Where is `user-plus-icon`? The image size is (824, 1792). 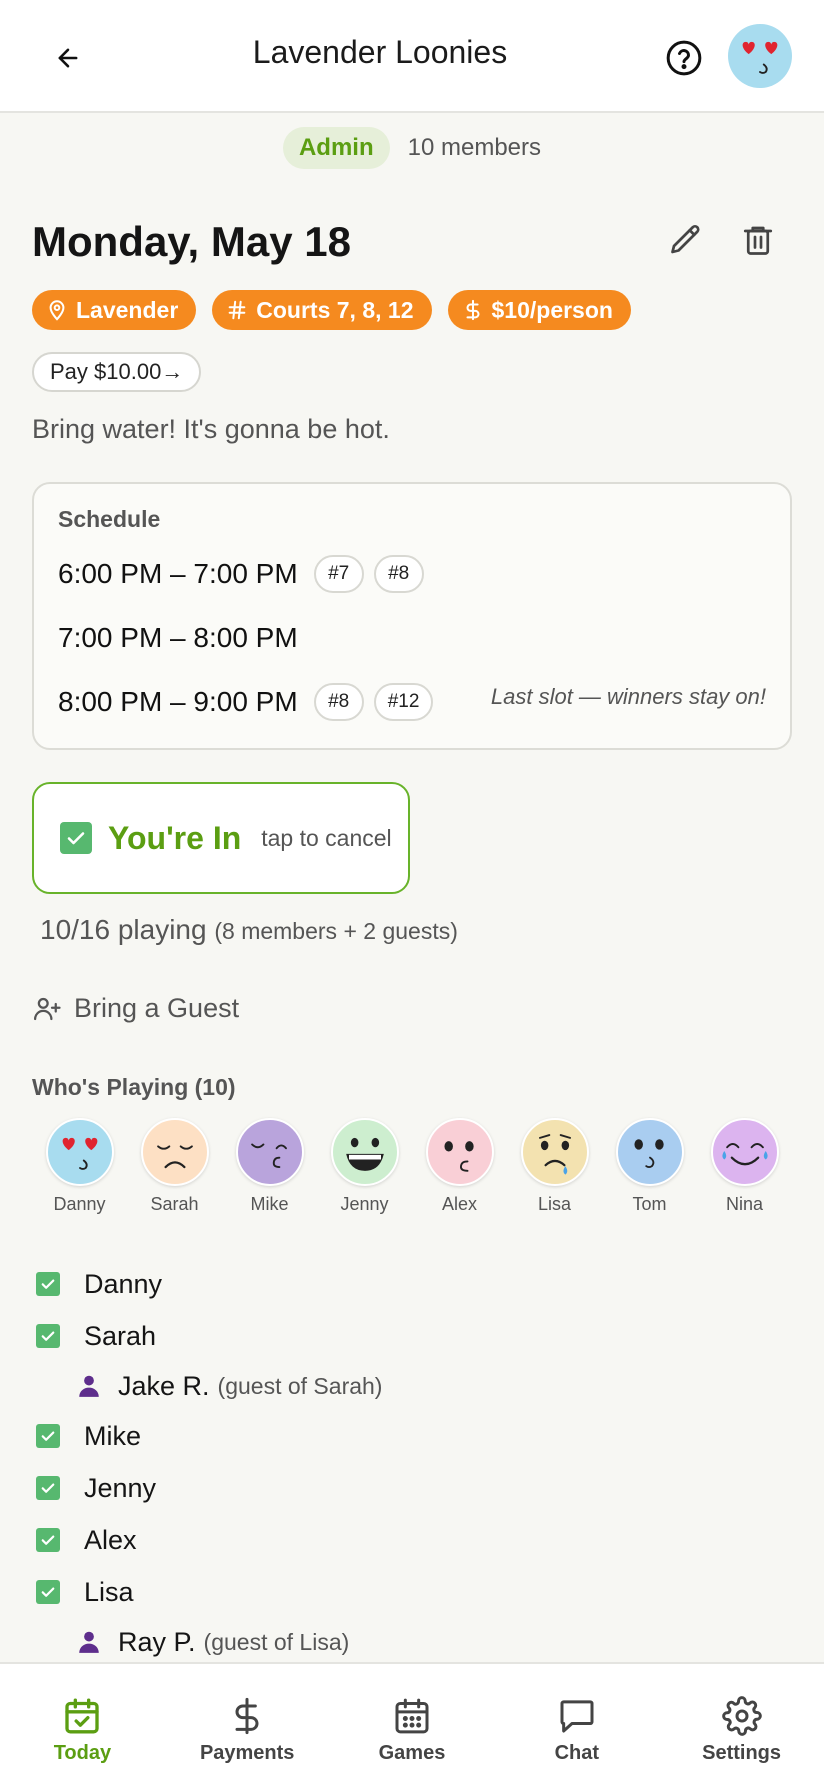 user-plus-icon is located at coordinates (47, 1008).